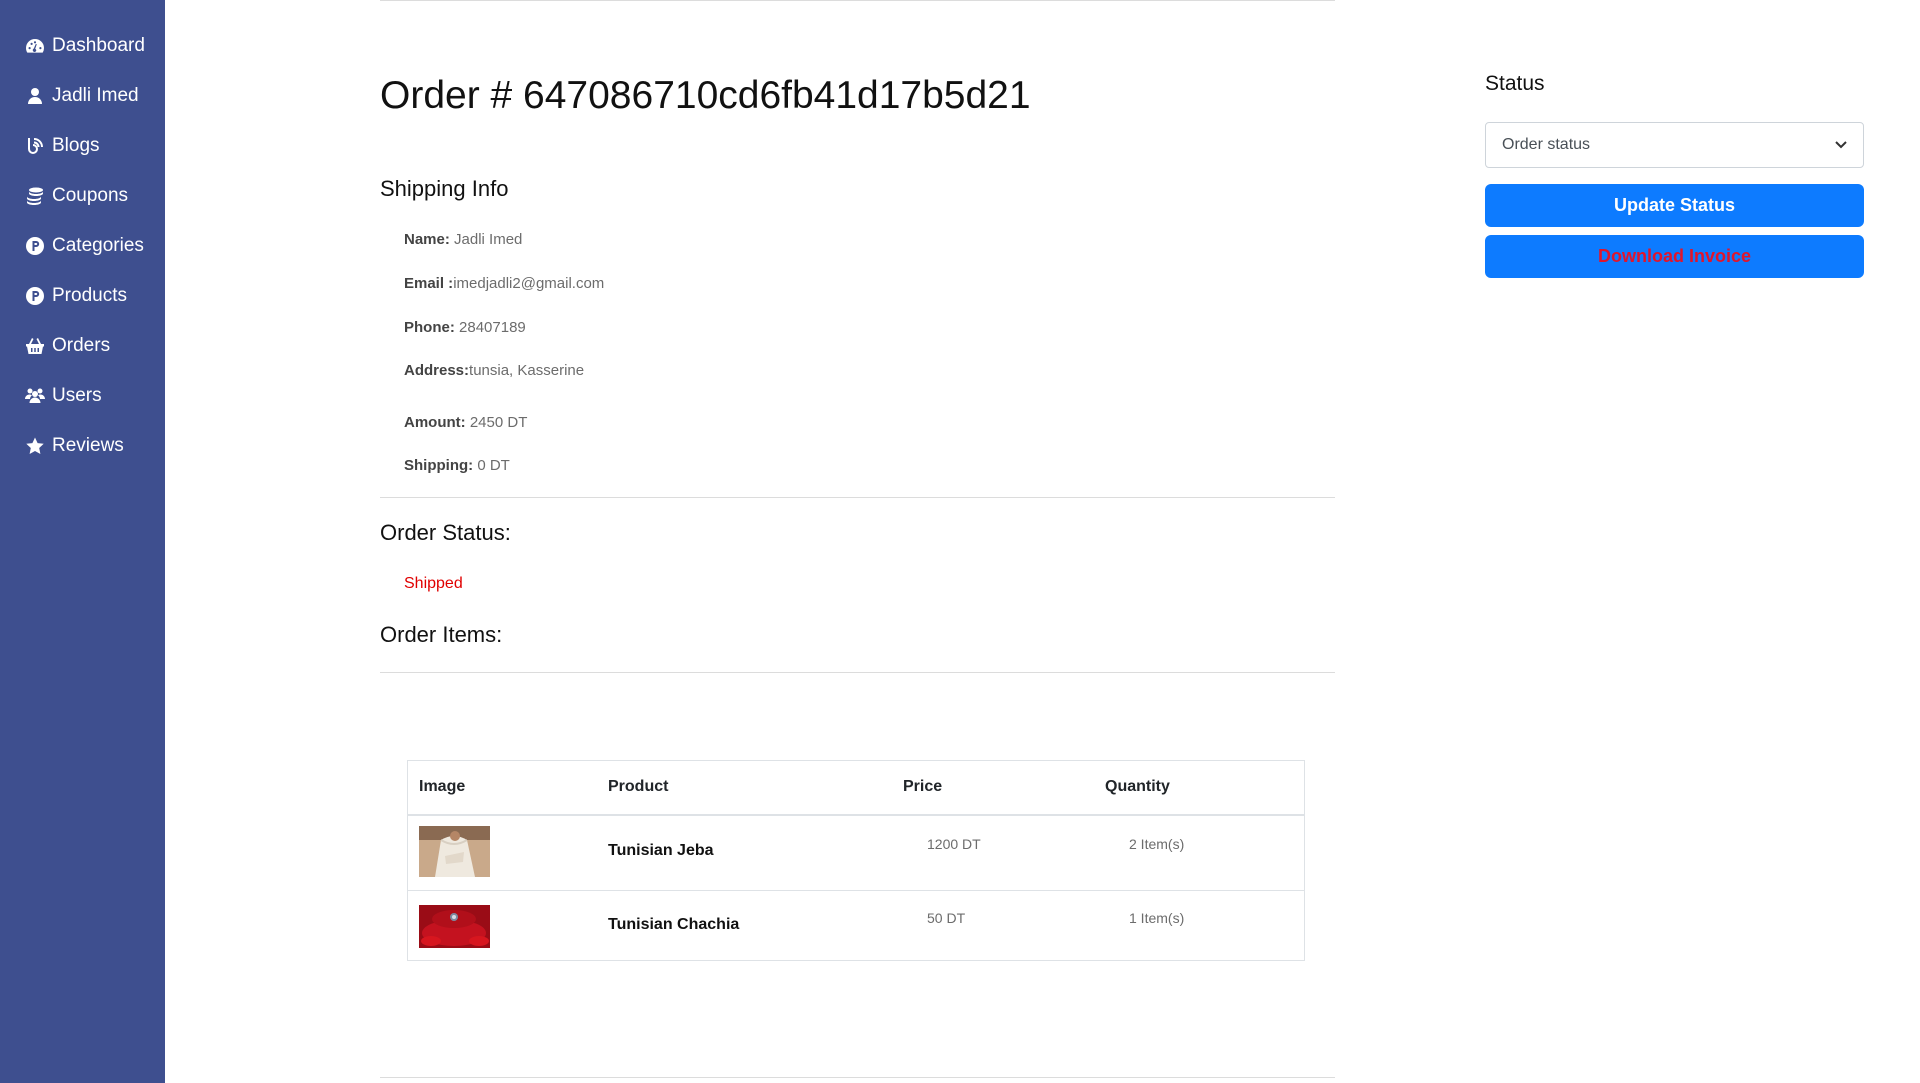 Image resolution: width=1920 pixels, height=1083 pixels. Describe the element at coordinates (856, 815) in the screenshot. I see `table-header-divider` at that location.